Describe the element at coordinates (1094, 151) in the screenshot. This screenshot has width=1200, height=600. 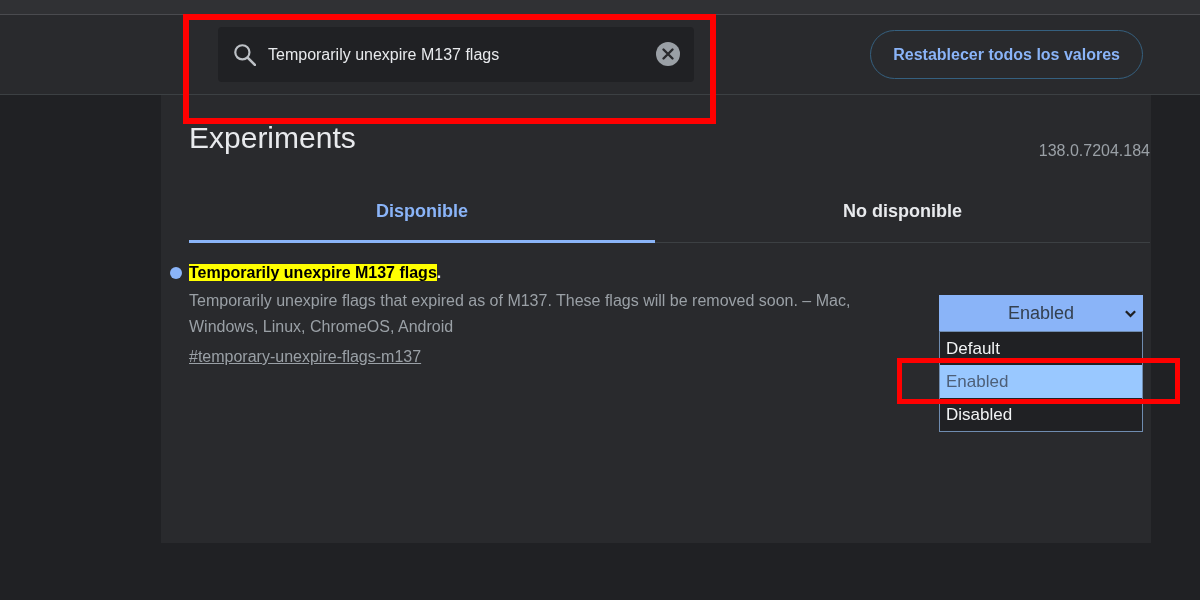
I see `version-label: 138.0.7204.184` at that location.